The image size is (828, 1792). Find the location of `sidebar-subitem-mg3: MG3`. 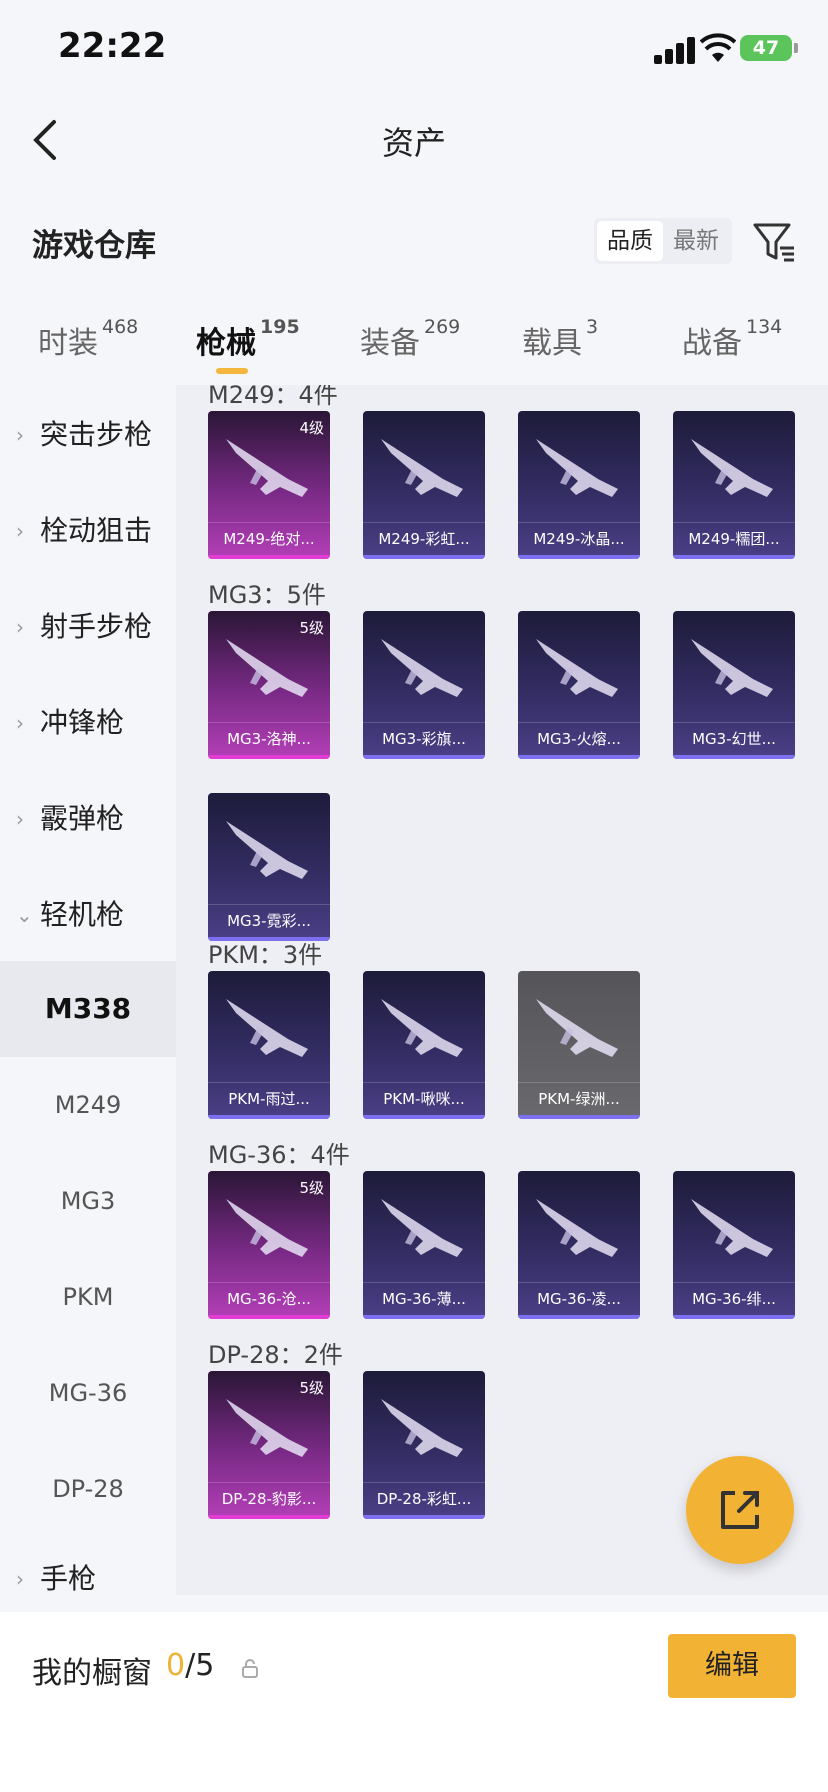

sidebar-subitem-mg3: MG3 is located at coordinates (88, 1201).